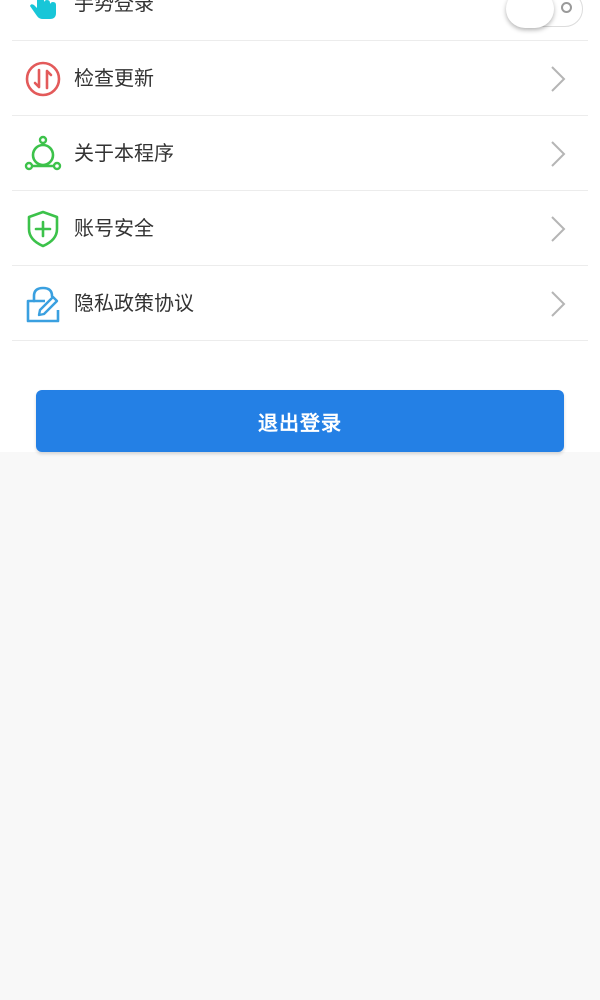 This screenshot has height=1000, width=600. Describe the element at coordinates (114, 78) in the screenshot. I see `settings-item-label: 检查更新` at that location.